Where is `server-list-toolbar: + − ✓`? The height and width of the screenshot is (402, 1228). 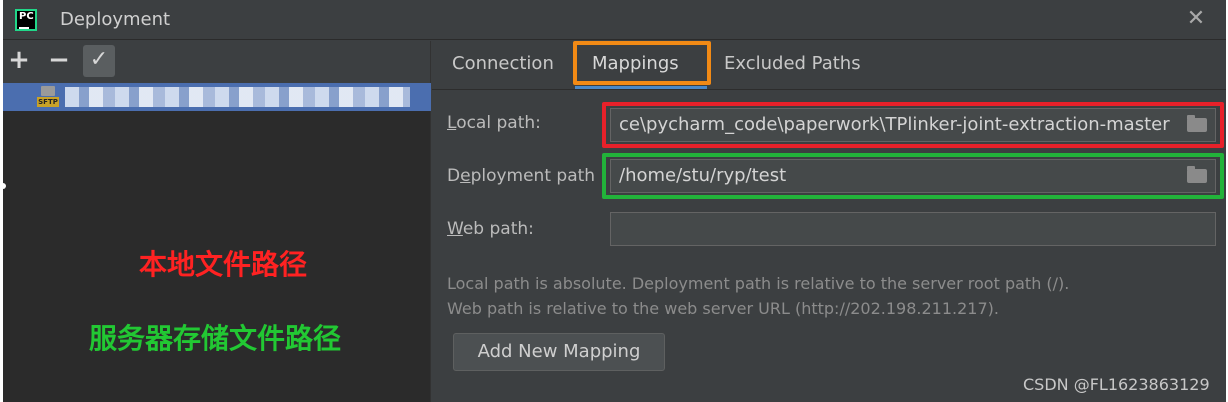 server-list-toolbar: + − ✓ is located at coordinates (216, 62).